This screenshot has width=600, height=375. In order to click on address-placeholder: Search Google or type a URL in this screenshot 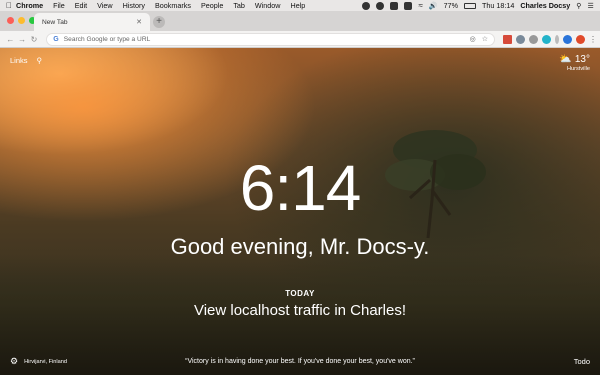, I will do `click(107, 39)`.